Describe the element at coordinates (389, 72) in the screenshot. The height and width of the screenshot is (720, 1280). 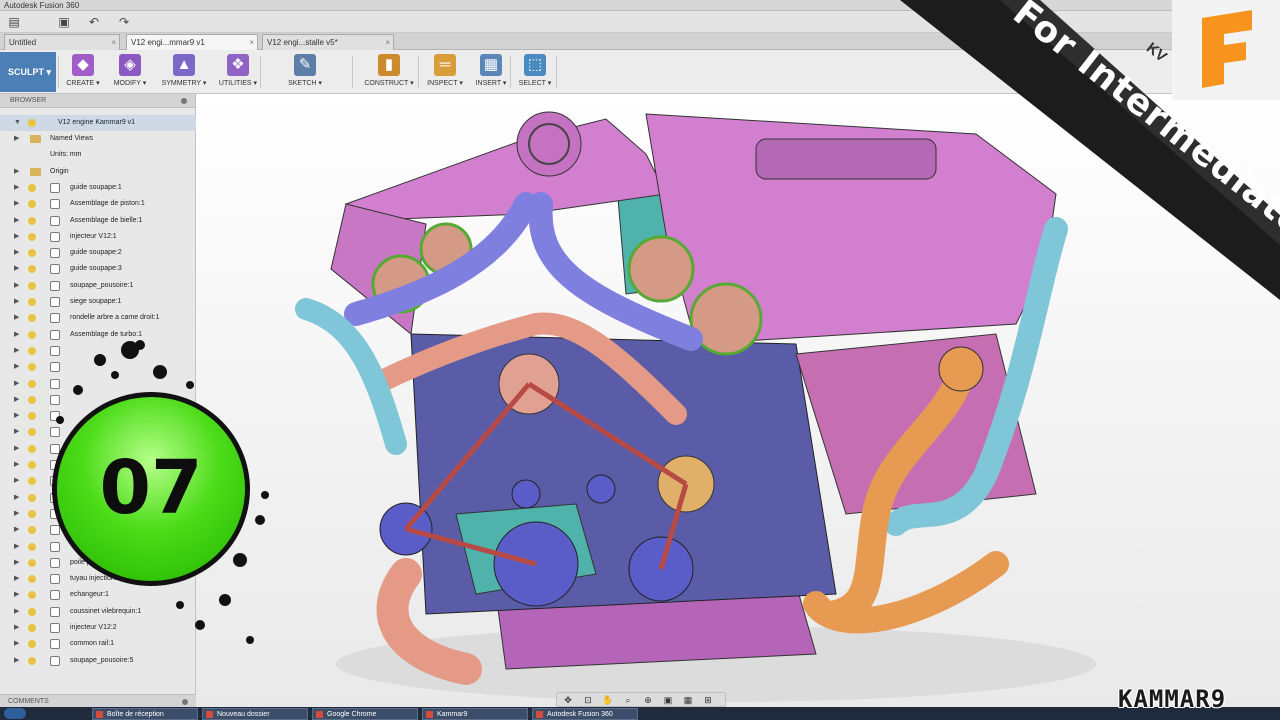
I see `toolbar-construct-button: ▮ CONSTRUCT ▾` at that location.